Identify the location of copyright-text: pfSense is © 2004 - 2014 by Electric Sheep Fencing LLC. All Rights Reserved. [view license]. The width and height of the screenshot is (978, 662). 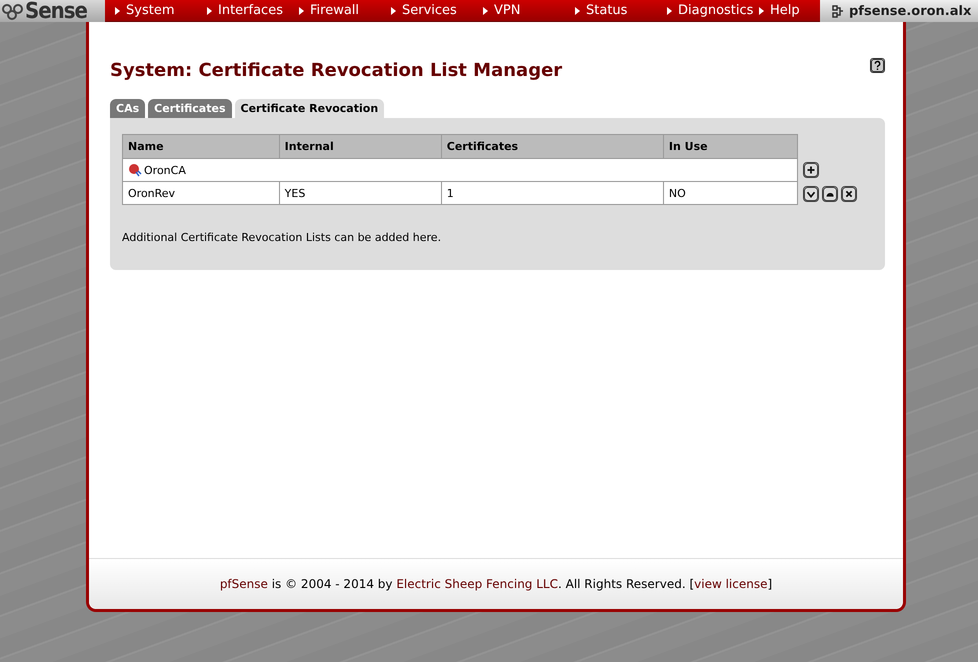
(496, 584).